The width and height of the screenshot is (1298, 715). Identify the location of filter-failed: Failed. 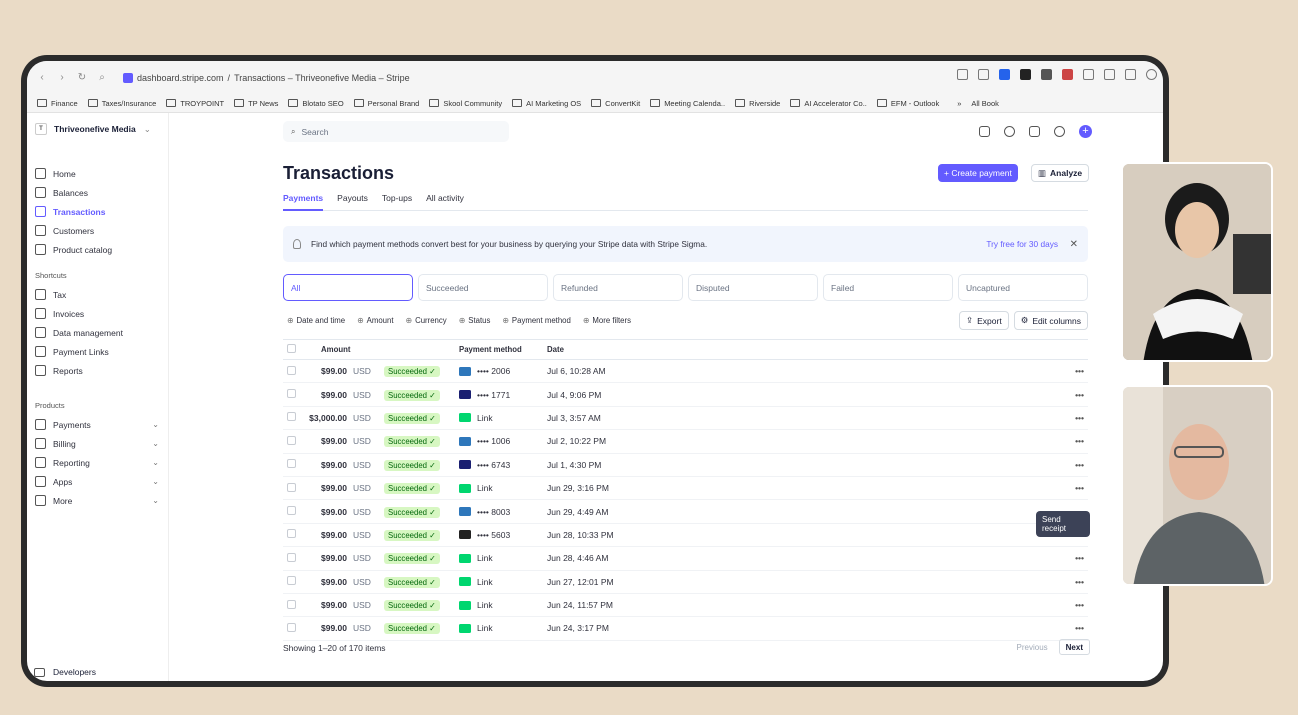
(888, 287).